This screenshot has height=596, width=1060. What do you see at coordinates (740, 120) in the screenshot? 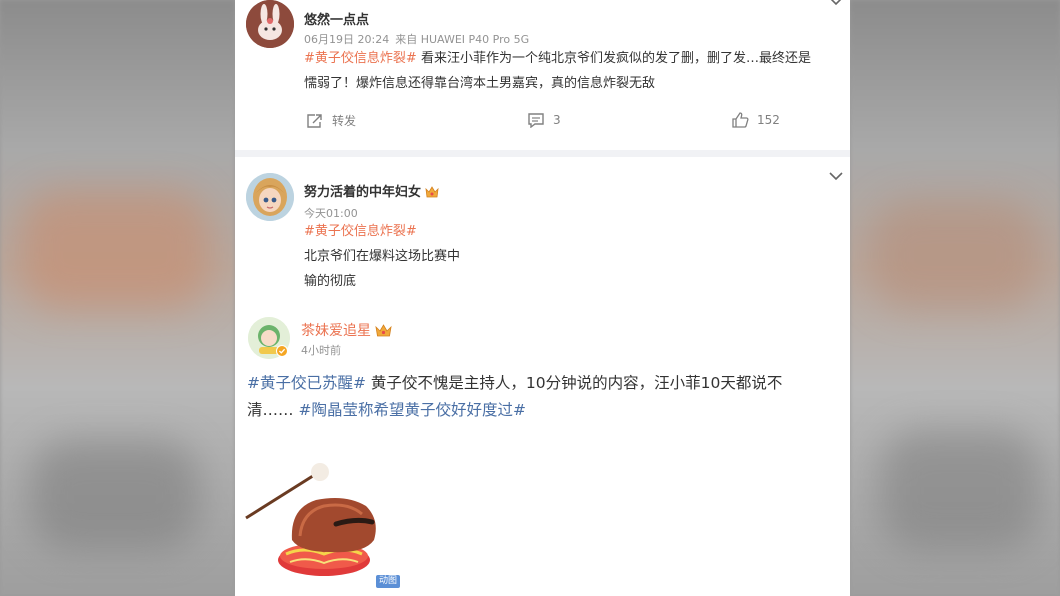
I see `like-icon` at bounding box center [740, 120].